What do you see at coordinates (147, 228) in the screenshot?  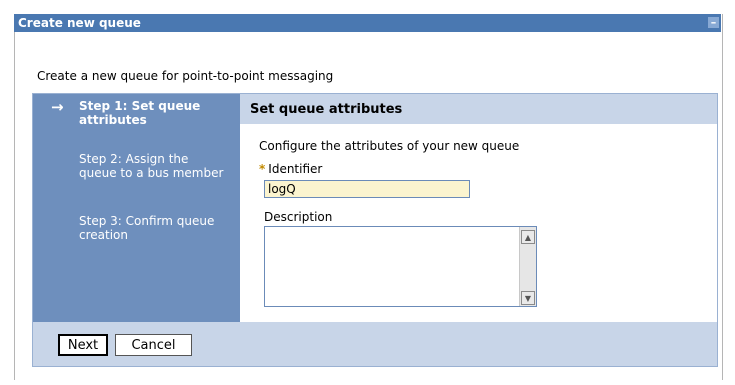 I see `step-3-label: Step 3: Confirm queue creation` at bounding box center [147, 228].